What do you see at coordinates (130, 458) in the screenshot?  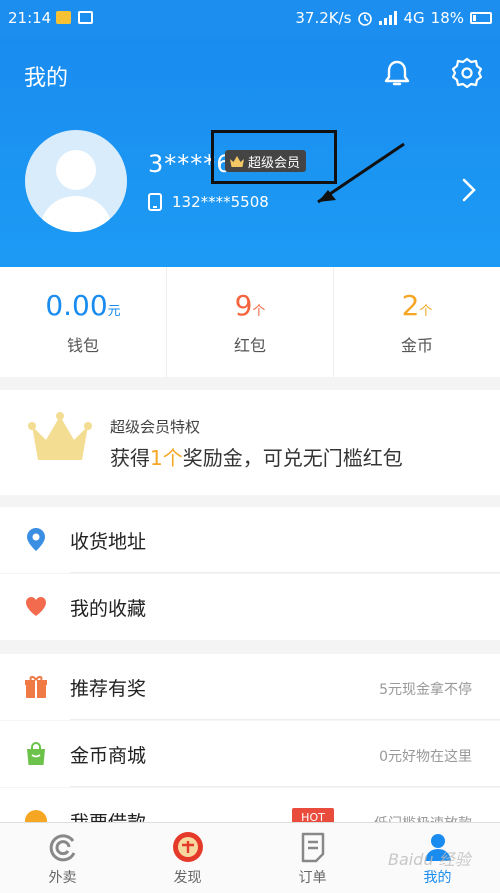 I see `vip-card-prefix: 获得` at bounding box center [130, 458].